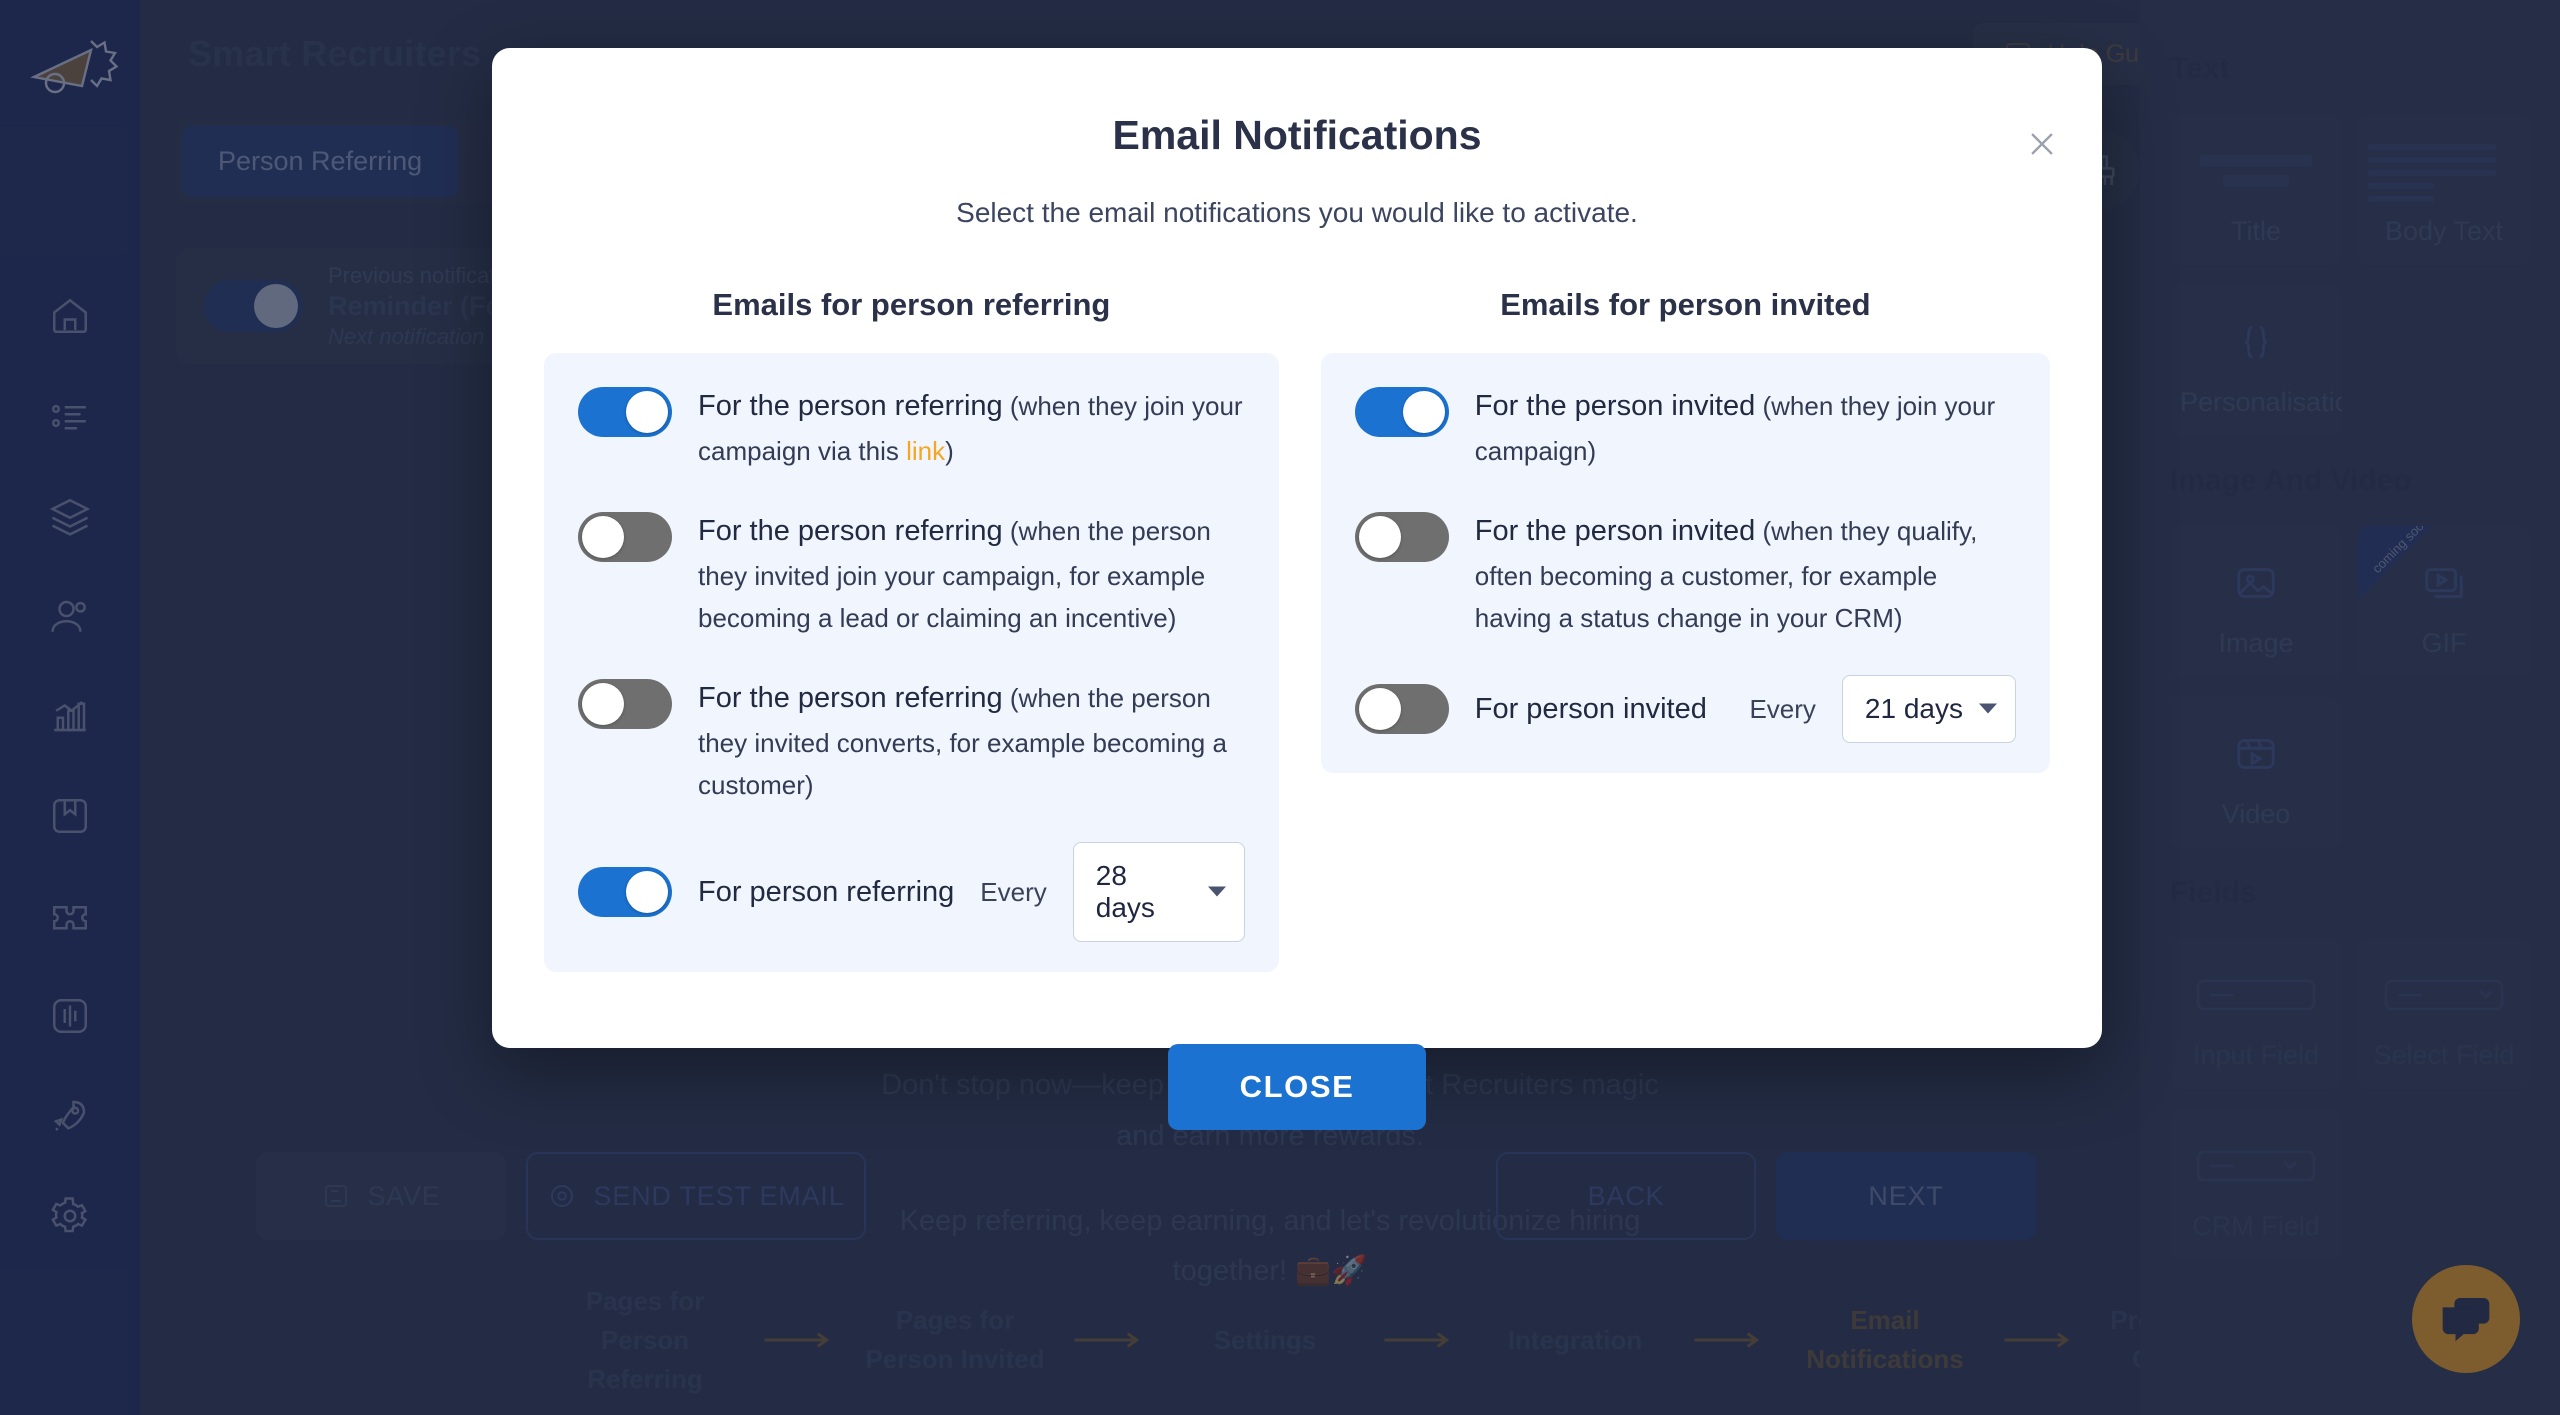  I want to click on toggle-referring-recurring, so click(625, 892).